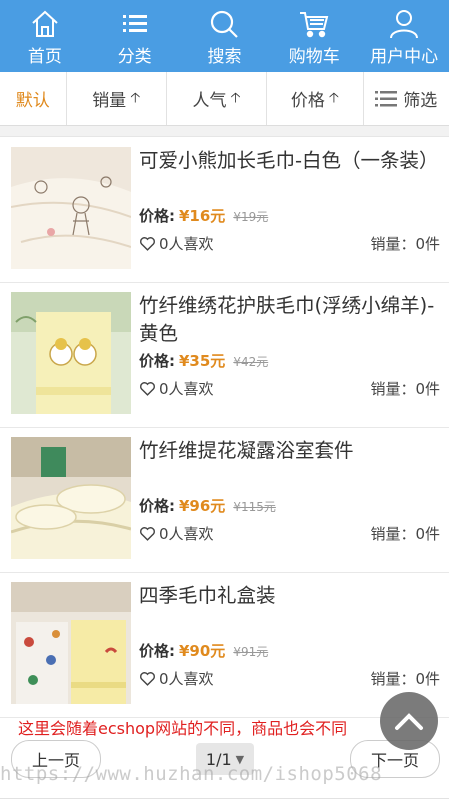 This screenshot has width=449, height=810. Describe the element at coordinates (404, 57) in the screenshot. I see `nav-user-center-label: 用户中心` at that location.